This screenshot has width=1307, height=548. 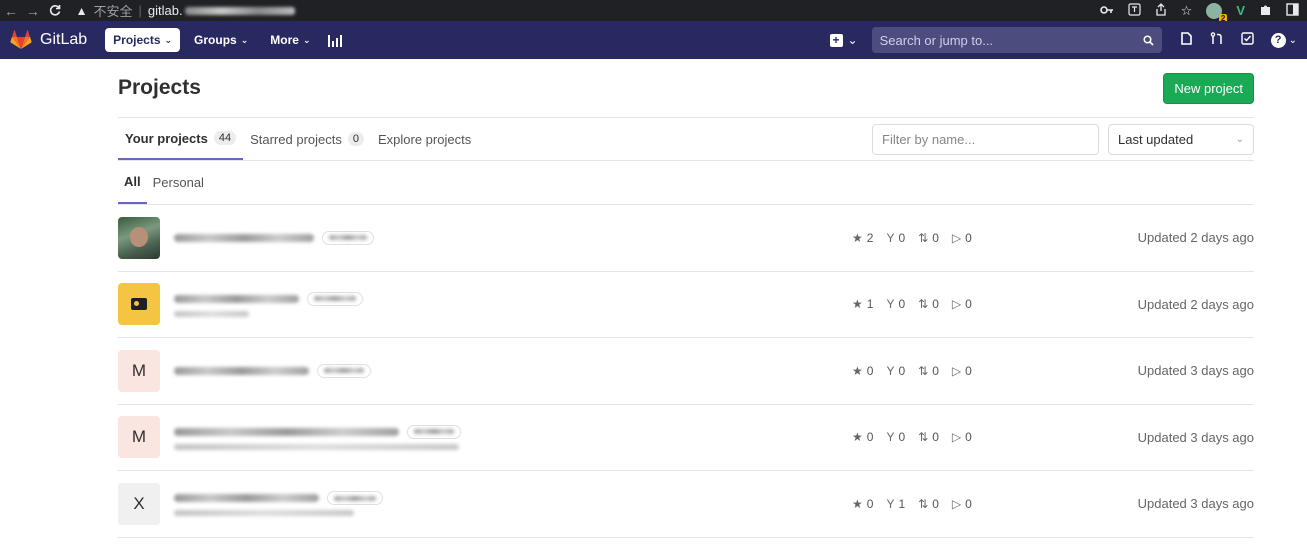 What do you see at coordinates (1292, 40) in the screenshot?
I see `chevron-down-icon: ⌄` at bounding box center [1292, 40].